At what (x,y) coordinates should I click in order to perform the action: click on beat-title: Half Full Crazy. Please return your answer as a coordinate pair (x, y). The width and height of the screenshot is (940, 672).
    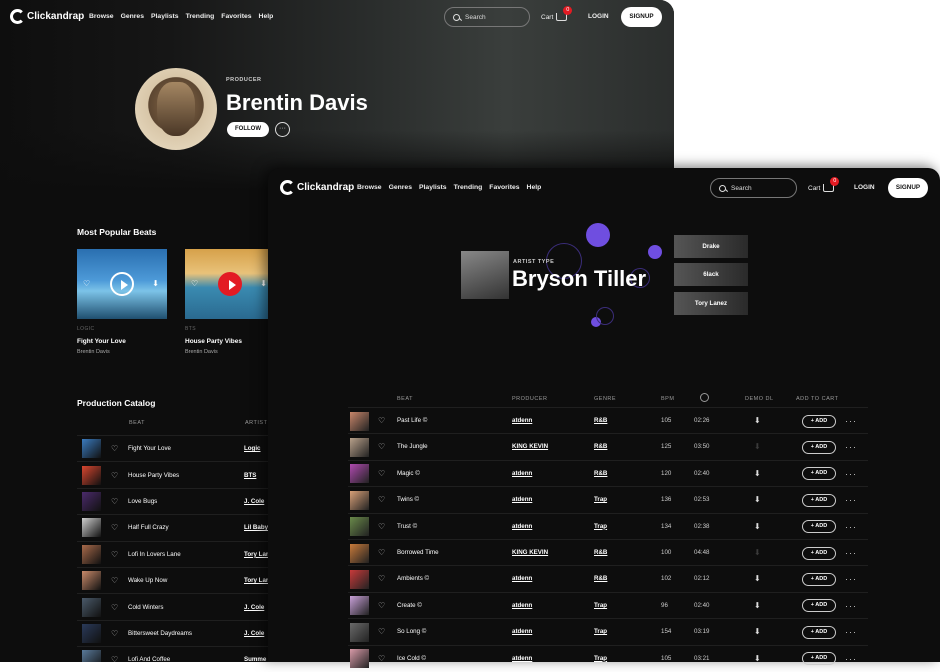
    Looking at the image, I should click on (186, 527).